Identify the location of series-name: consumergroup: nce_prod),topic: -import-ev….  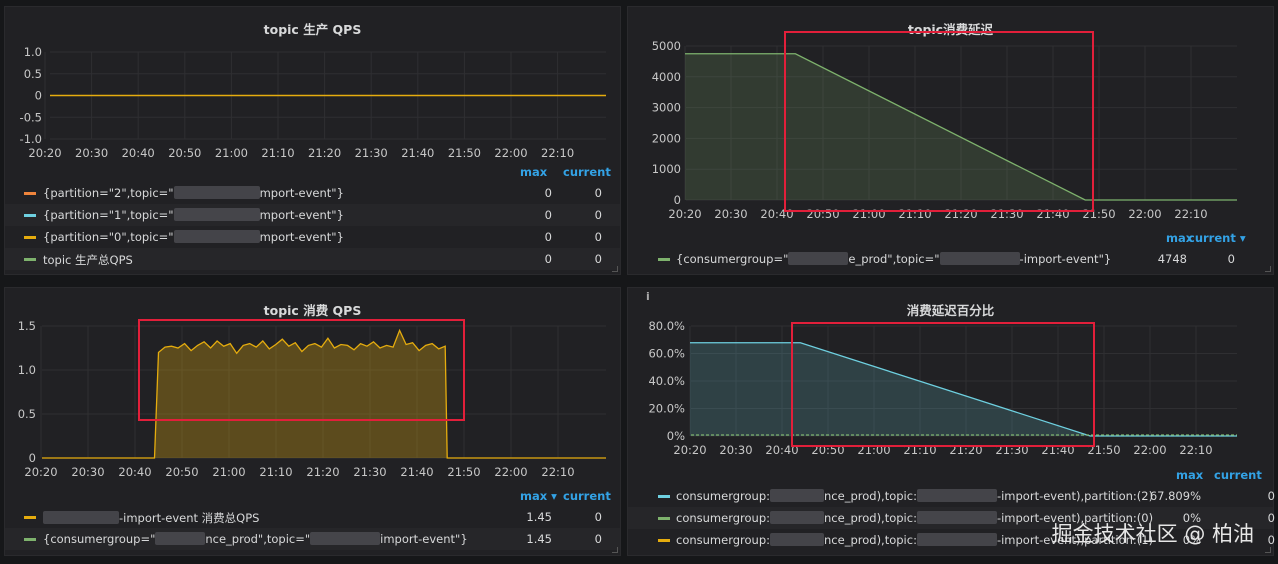
(915, 496).